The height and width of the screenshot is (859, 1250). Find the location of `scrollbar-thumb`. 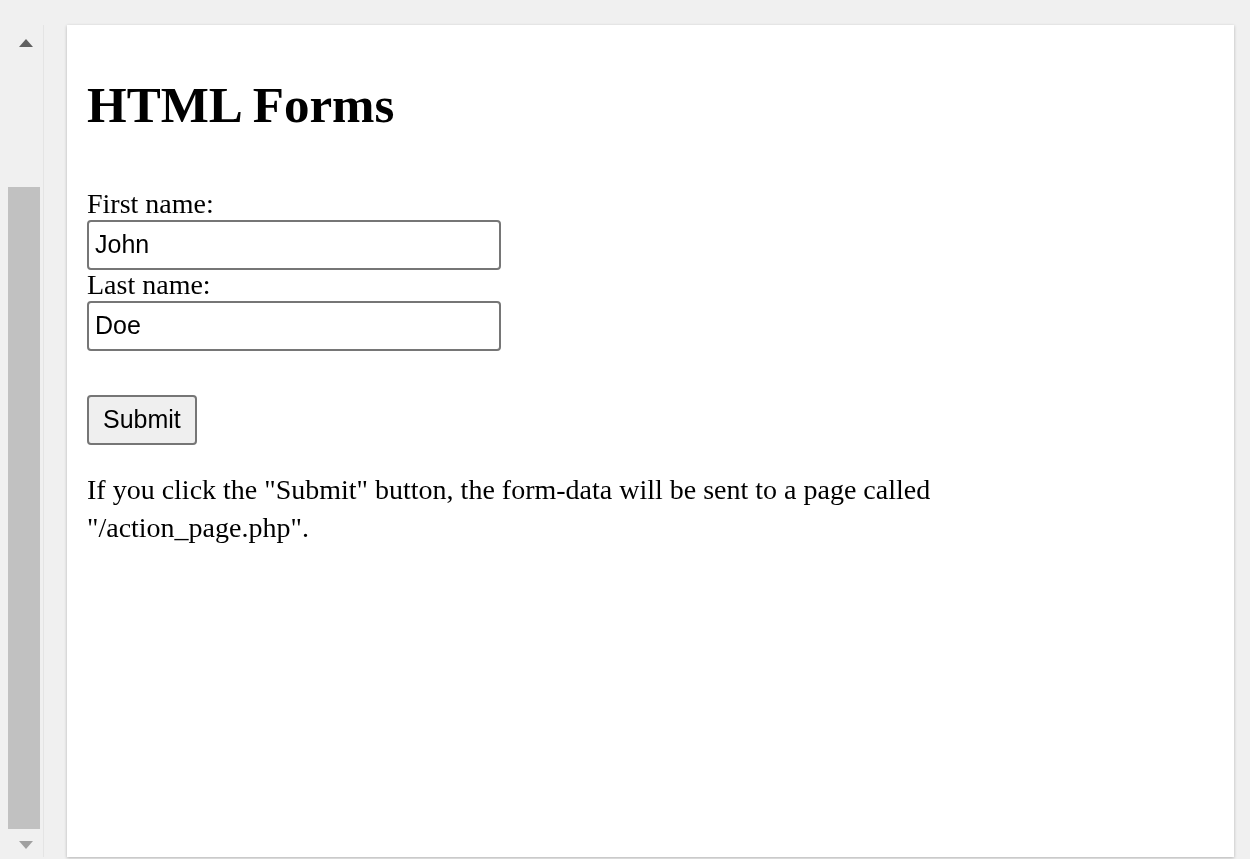

scrollbar-thumb is located at coordinates (24, 508).